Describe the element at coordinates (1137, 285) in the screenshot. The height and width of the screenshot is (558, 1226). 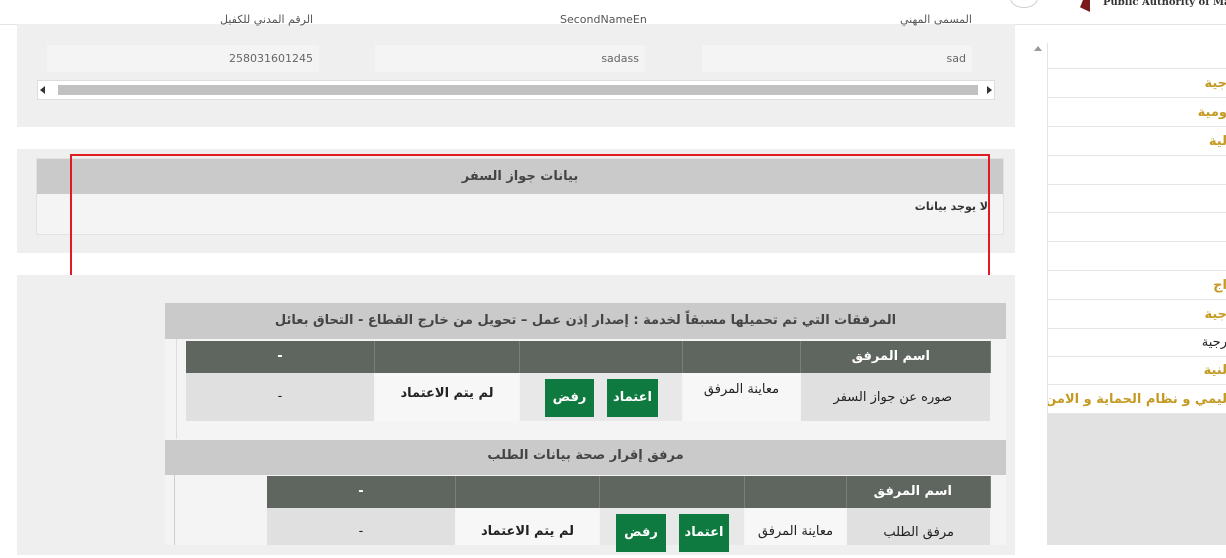
I see `sidebar-item: اج` at that location.